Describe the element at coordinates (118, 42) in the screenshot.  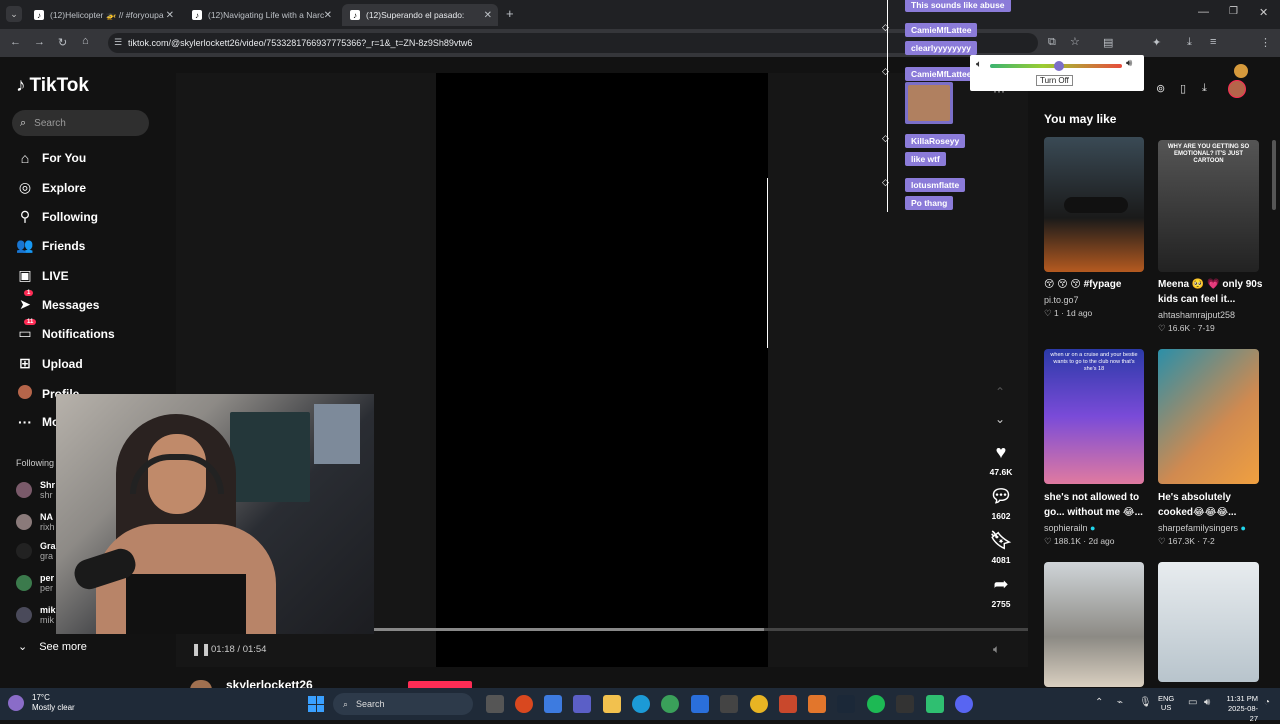
I see `site-info-icon: ☰` at that location.